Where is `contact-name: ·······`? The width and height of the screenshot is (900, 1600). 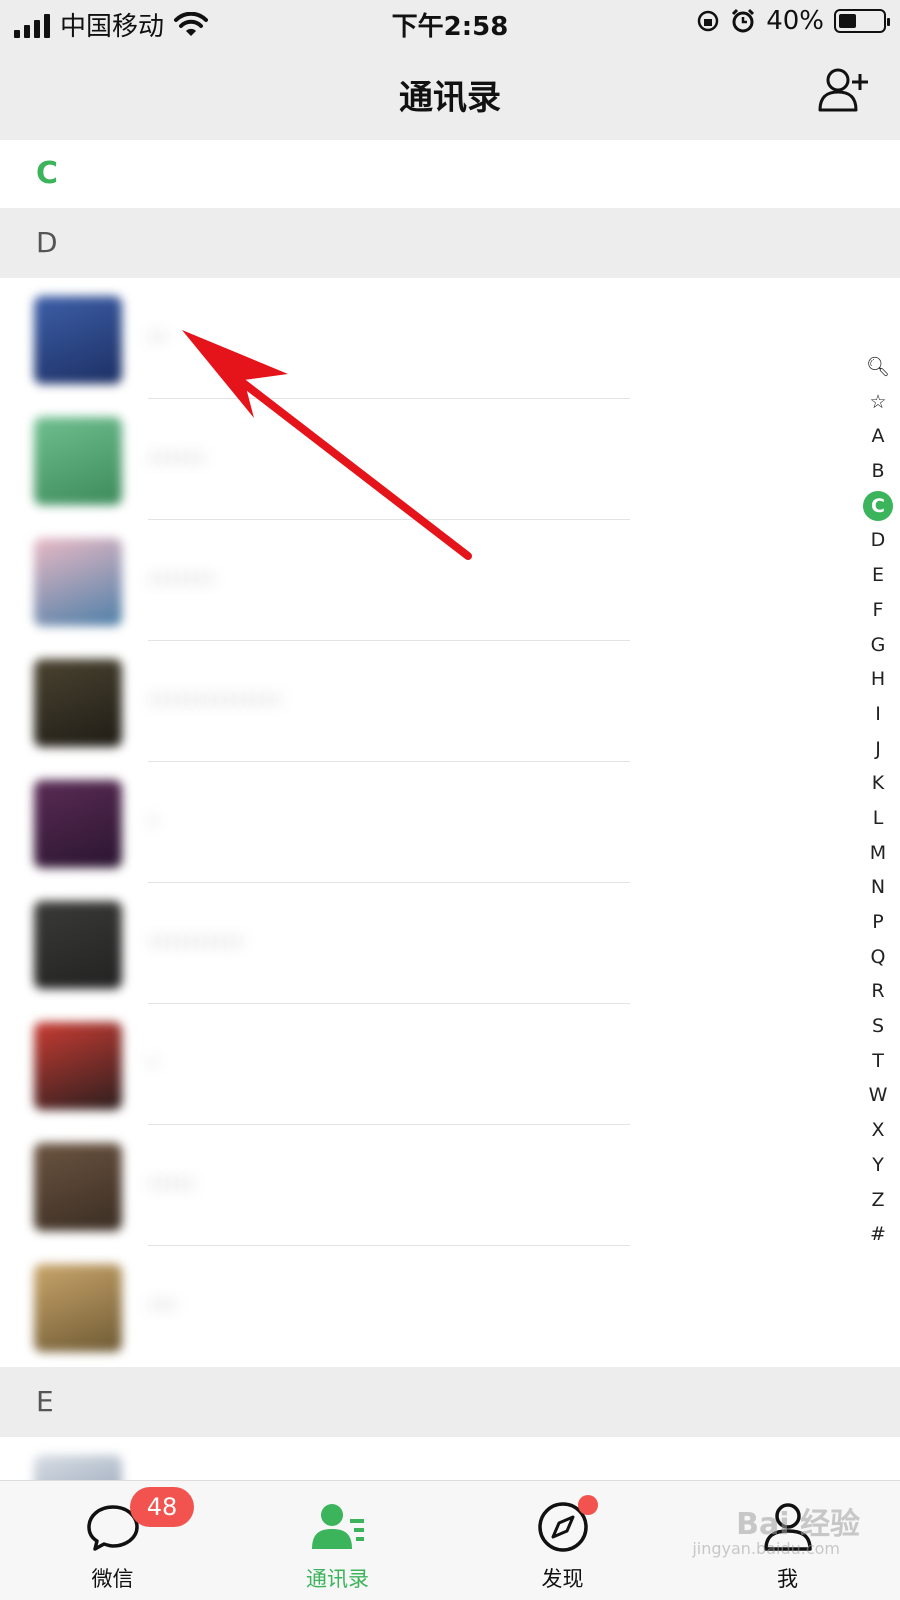 contact-name: ······· is located at coordinates (181, 579).